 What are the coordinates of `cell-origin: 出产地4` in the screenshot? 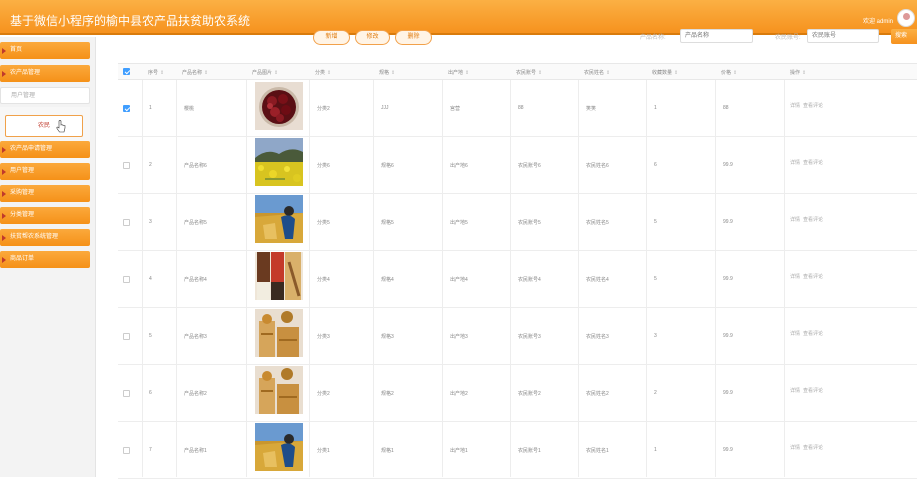 It's located at (459, 280).